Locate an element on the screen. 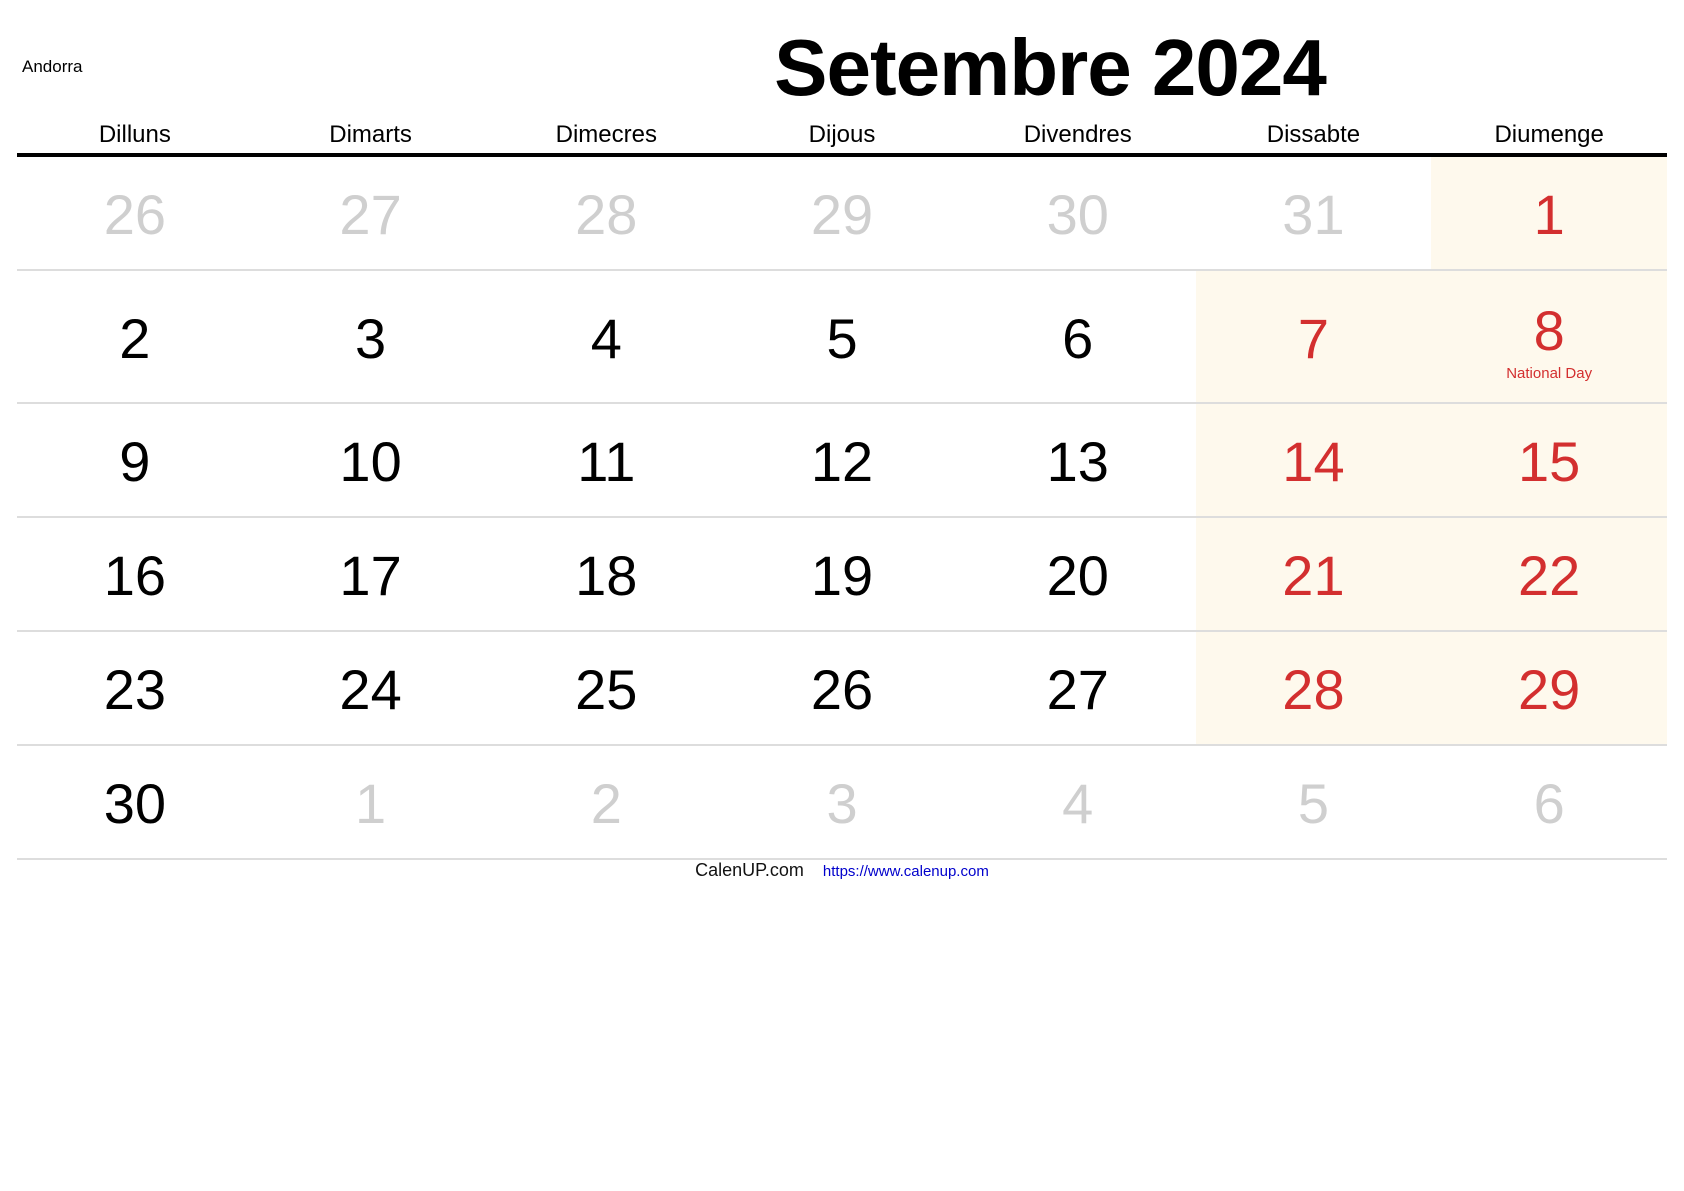 The height and width of the screenshot is (1191, 1684). day-number: 6 is located at coordinates (1078, 338).